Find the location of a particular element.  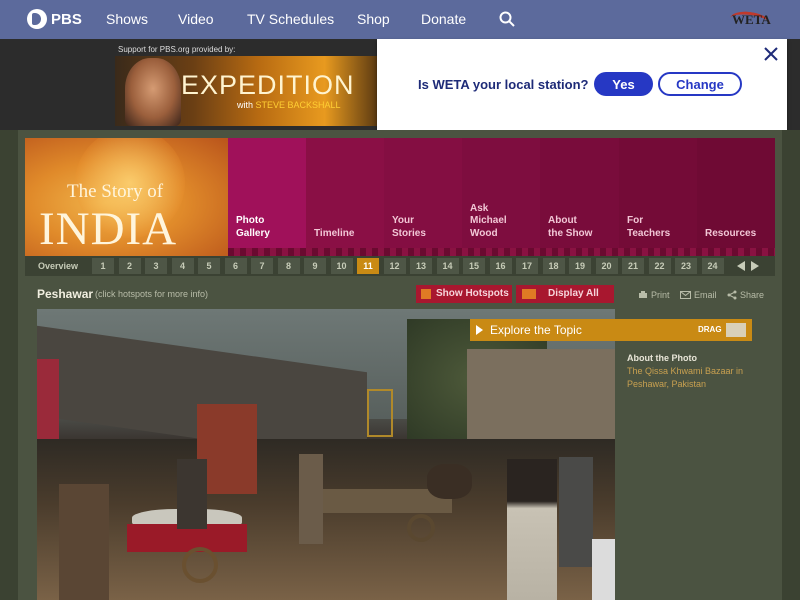

ad-banner: EXPEDITION with STEVE BACKSHALL is located at coordinates (246, 91).